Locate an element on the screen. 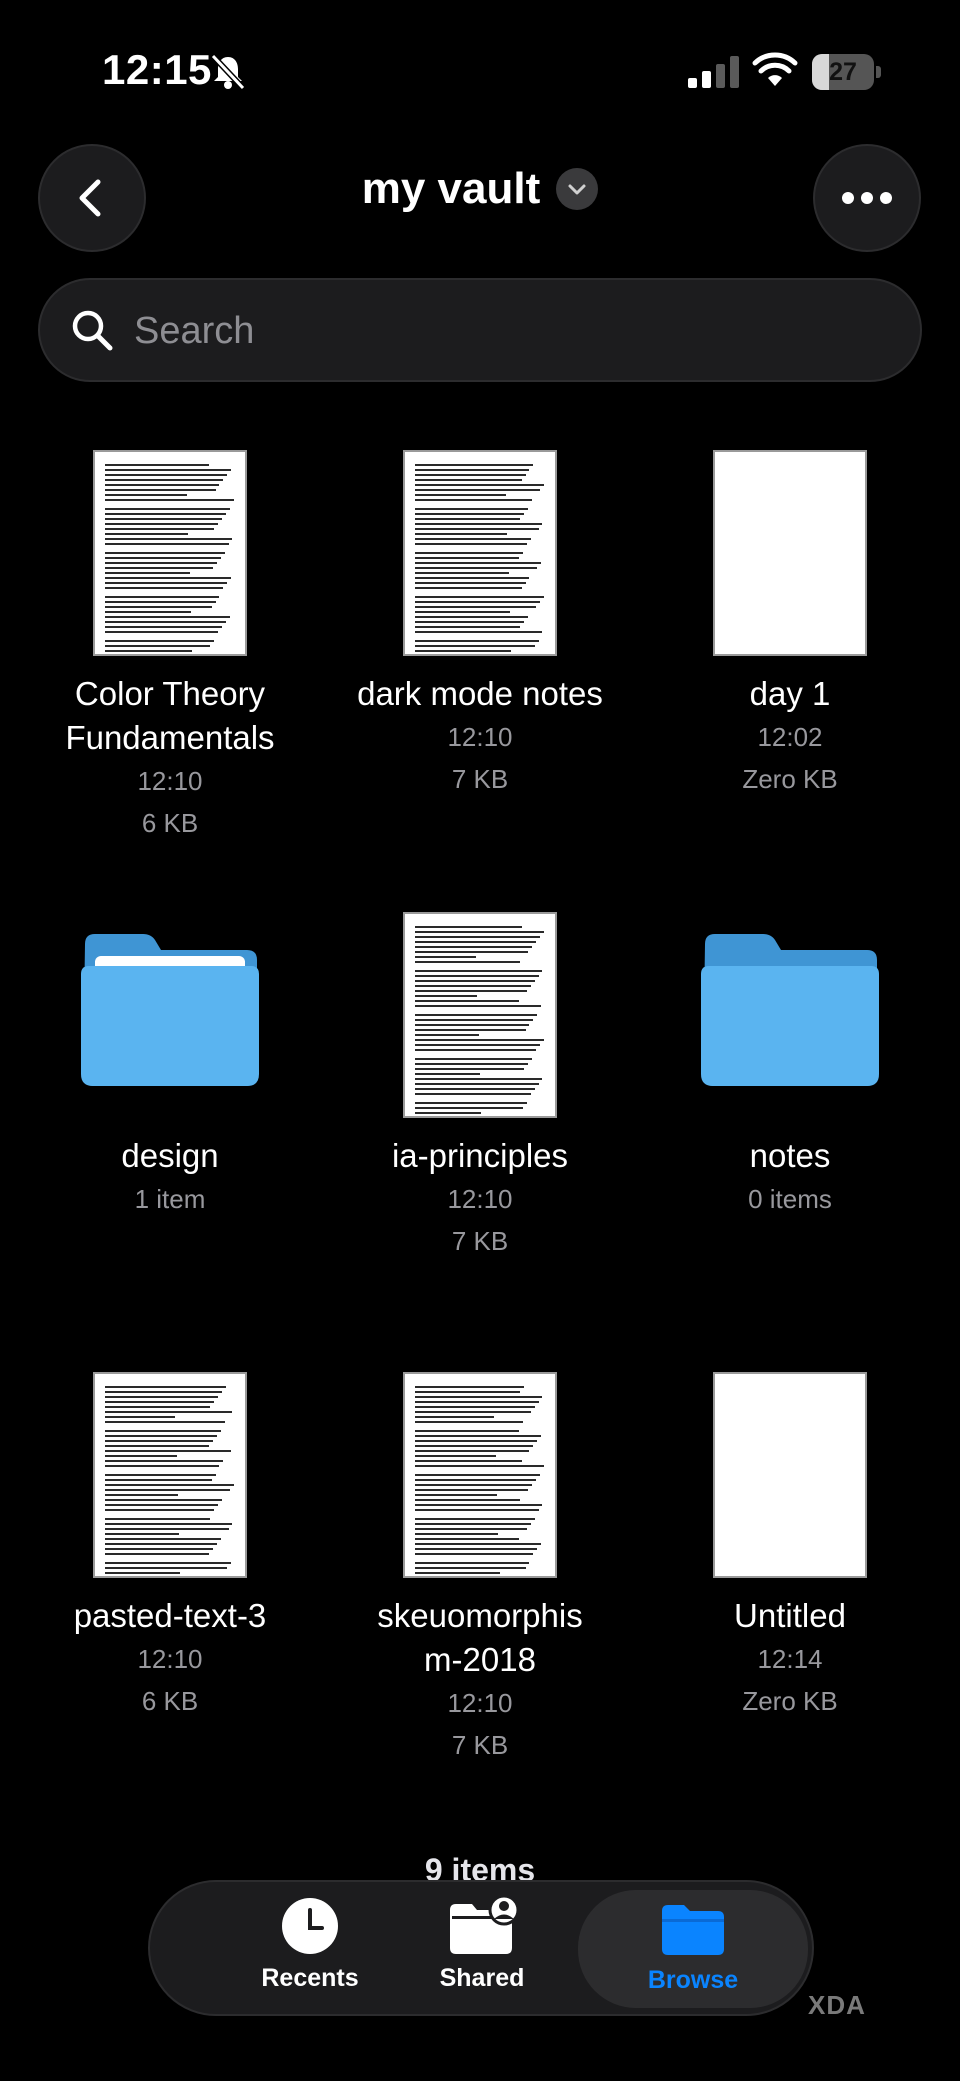 Image resolution: width=960 pixels, height=2081 pixels. file-name: pasted-text-3 is located at coordinates (170, 1615).